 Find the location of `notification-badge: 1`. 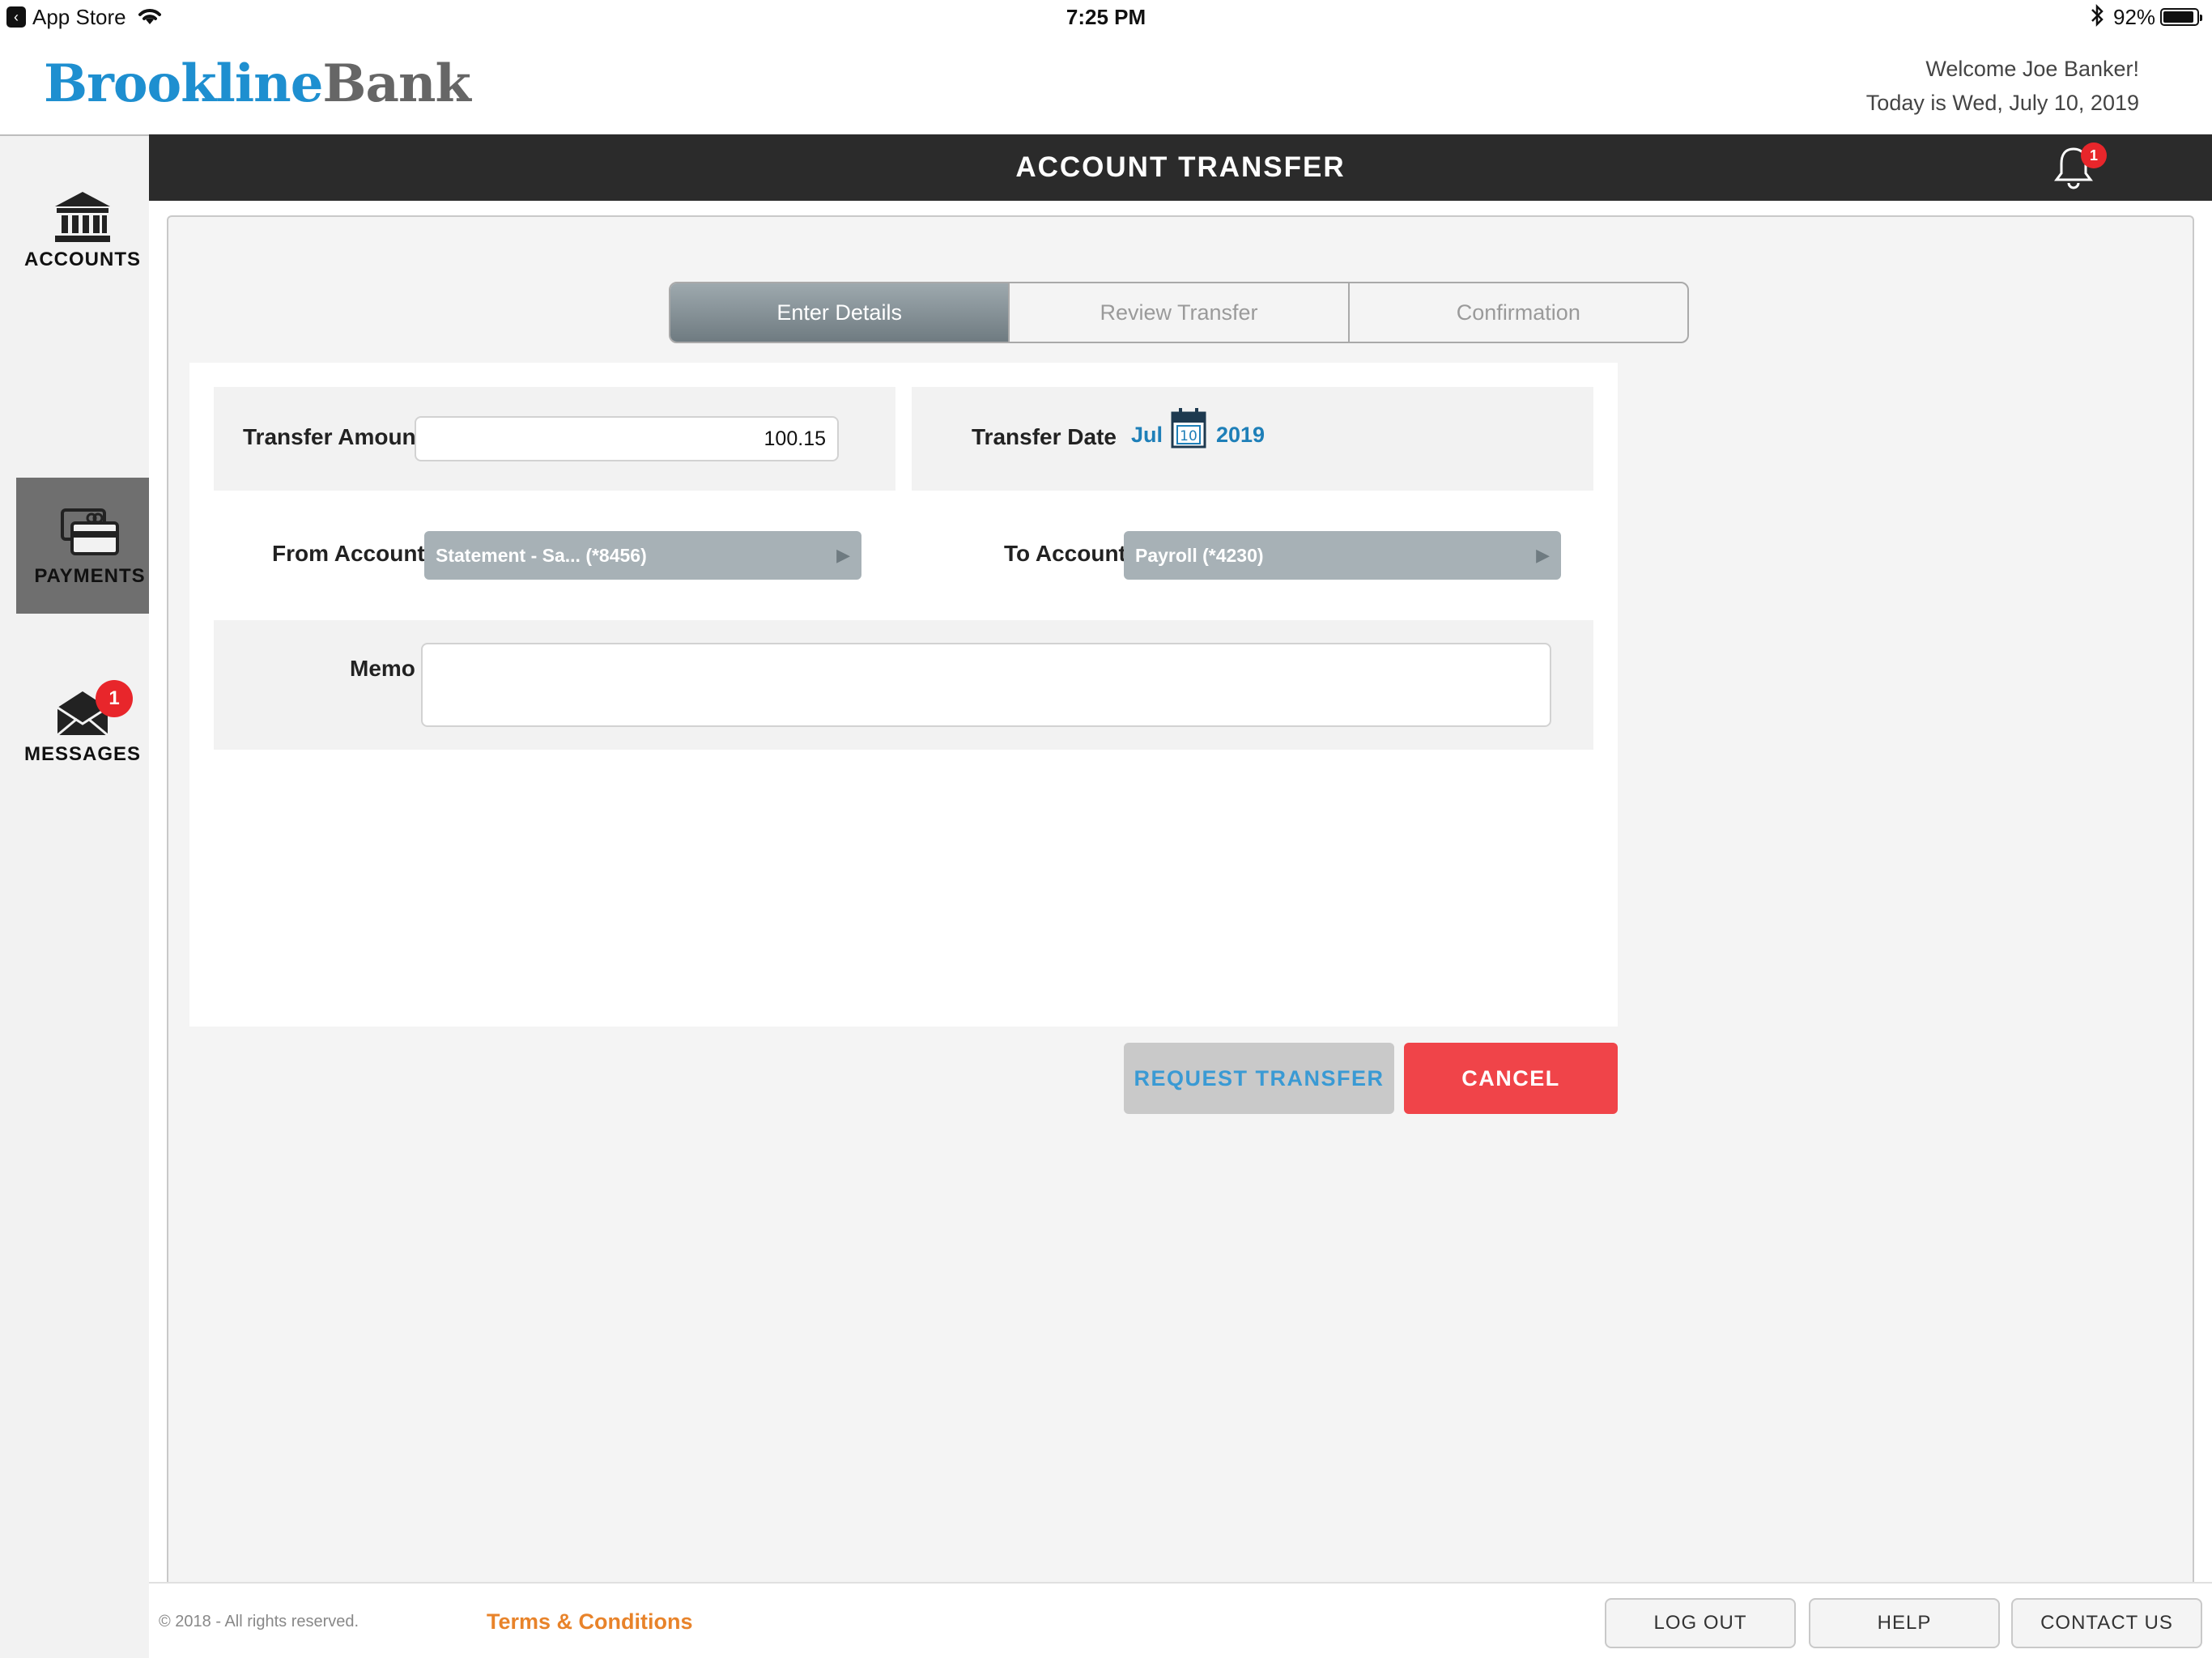

notification-badge: 1 is located at coordinates (2094, 155).